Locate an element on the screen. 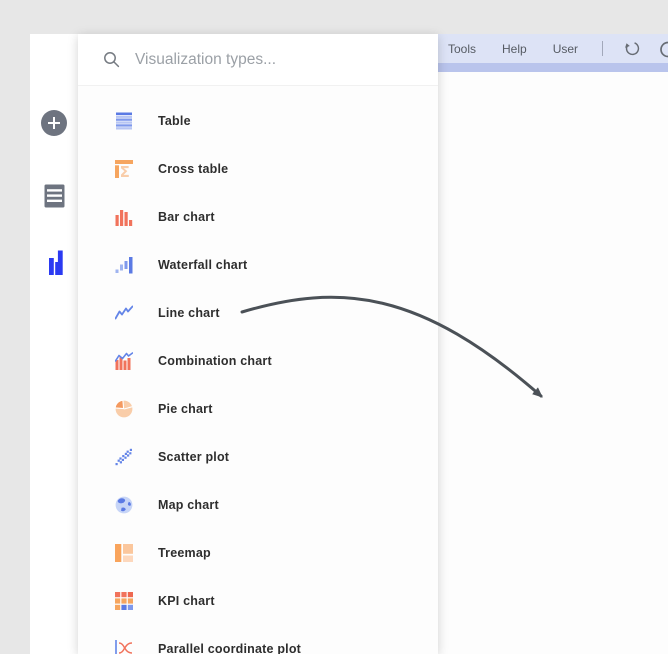 The width and height of the screenshot is (668, 654). toolbar-accent-strip is located at coordinates (553, 67).